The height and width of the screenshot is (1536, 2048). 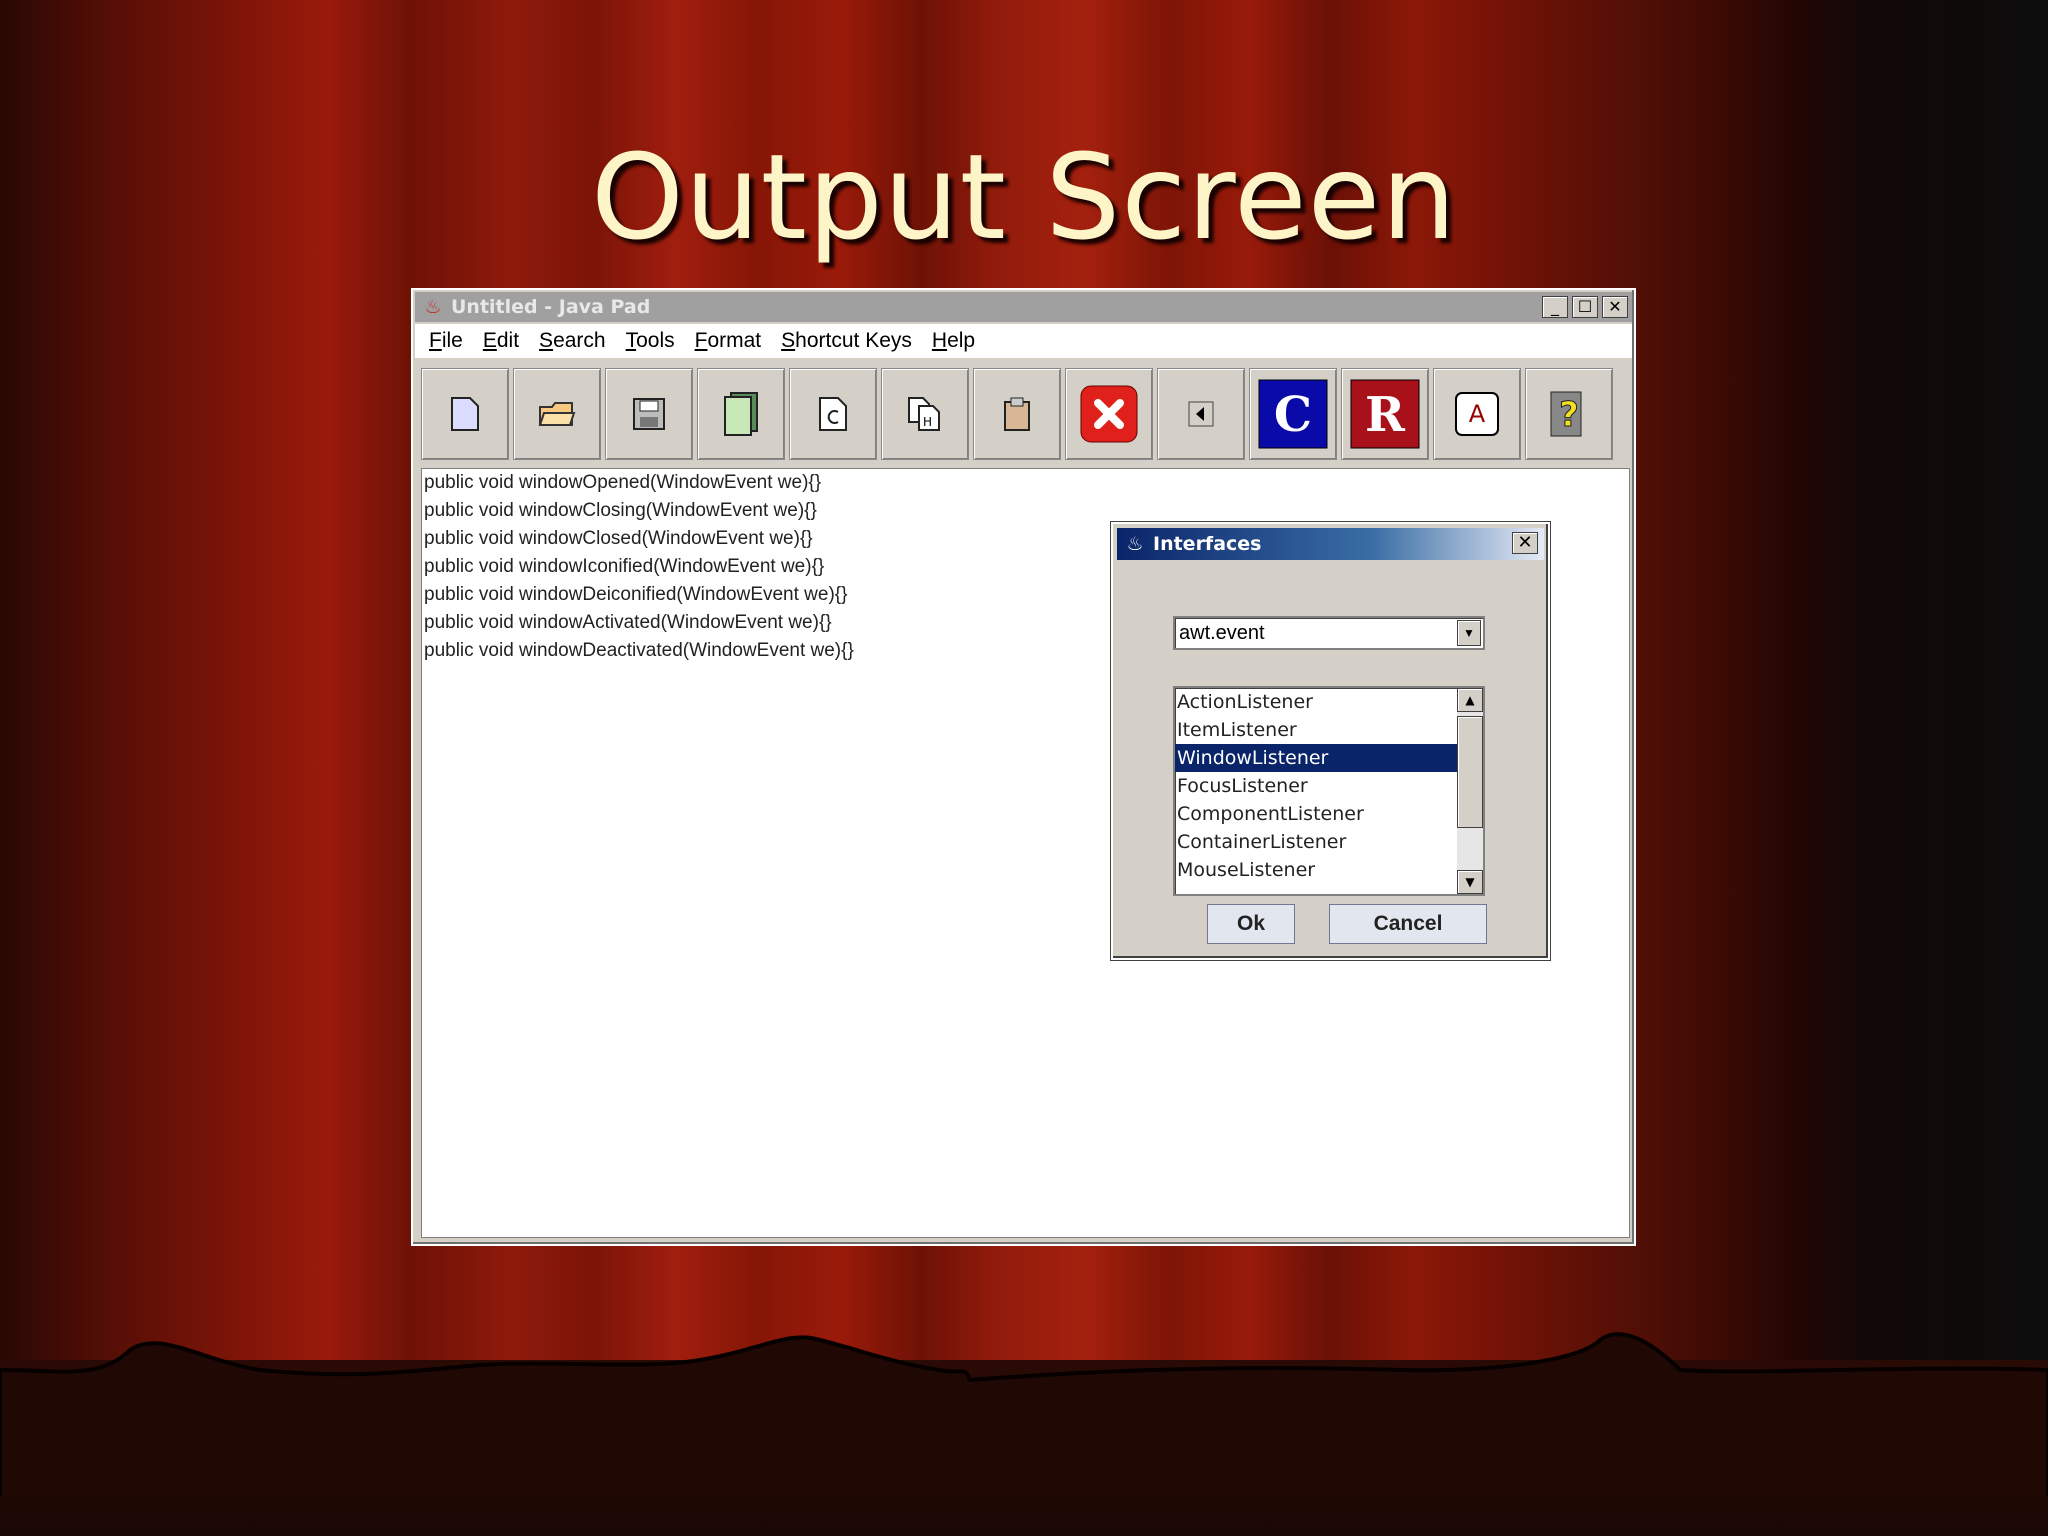 I want to click on new-file-icon, so click(x=465, y=414).